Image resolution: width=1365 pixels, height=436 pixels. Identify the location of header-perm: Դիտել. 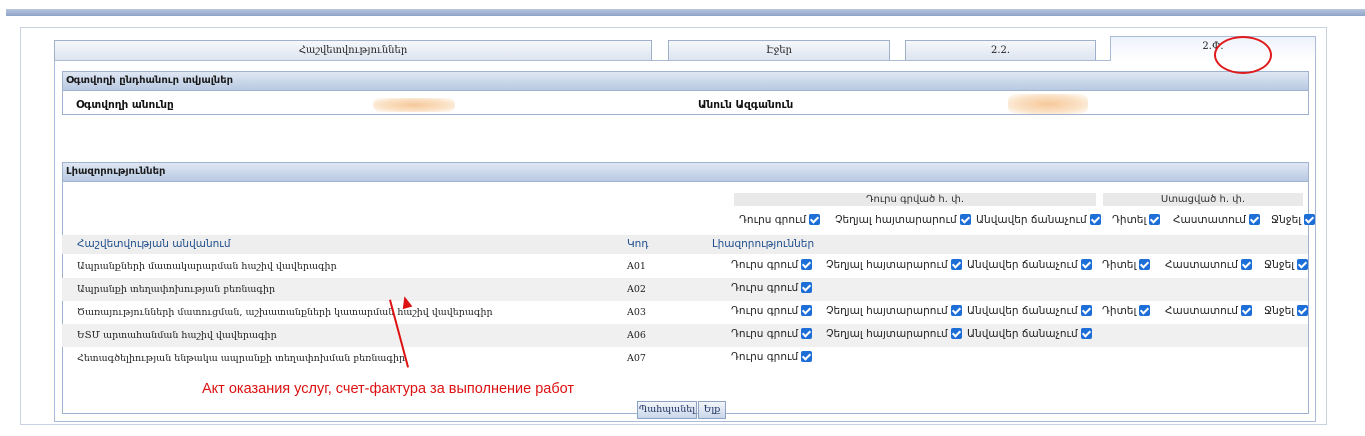
(1136, 220).